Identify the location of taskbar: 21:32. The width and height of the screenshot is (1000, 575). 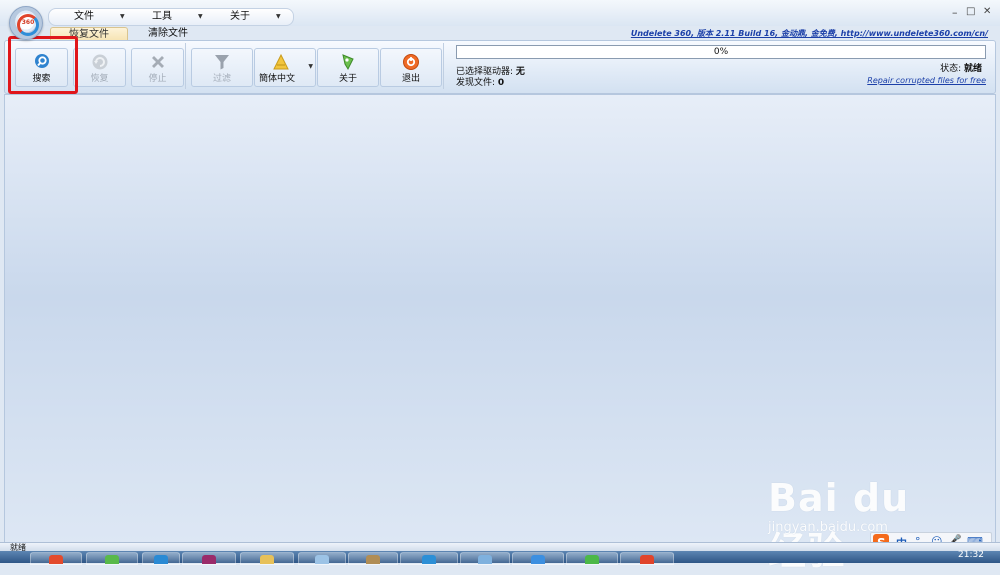
(500, 557).